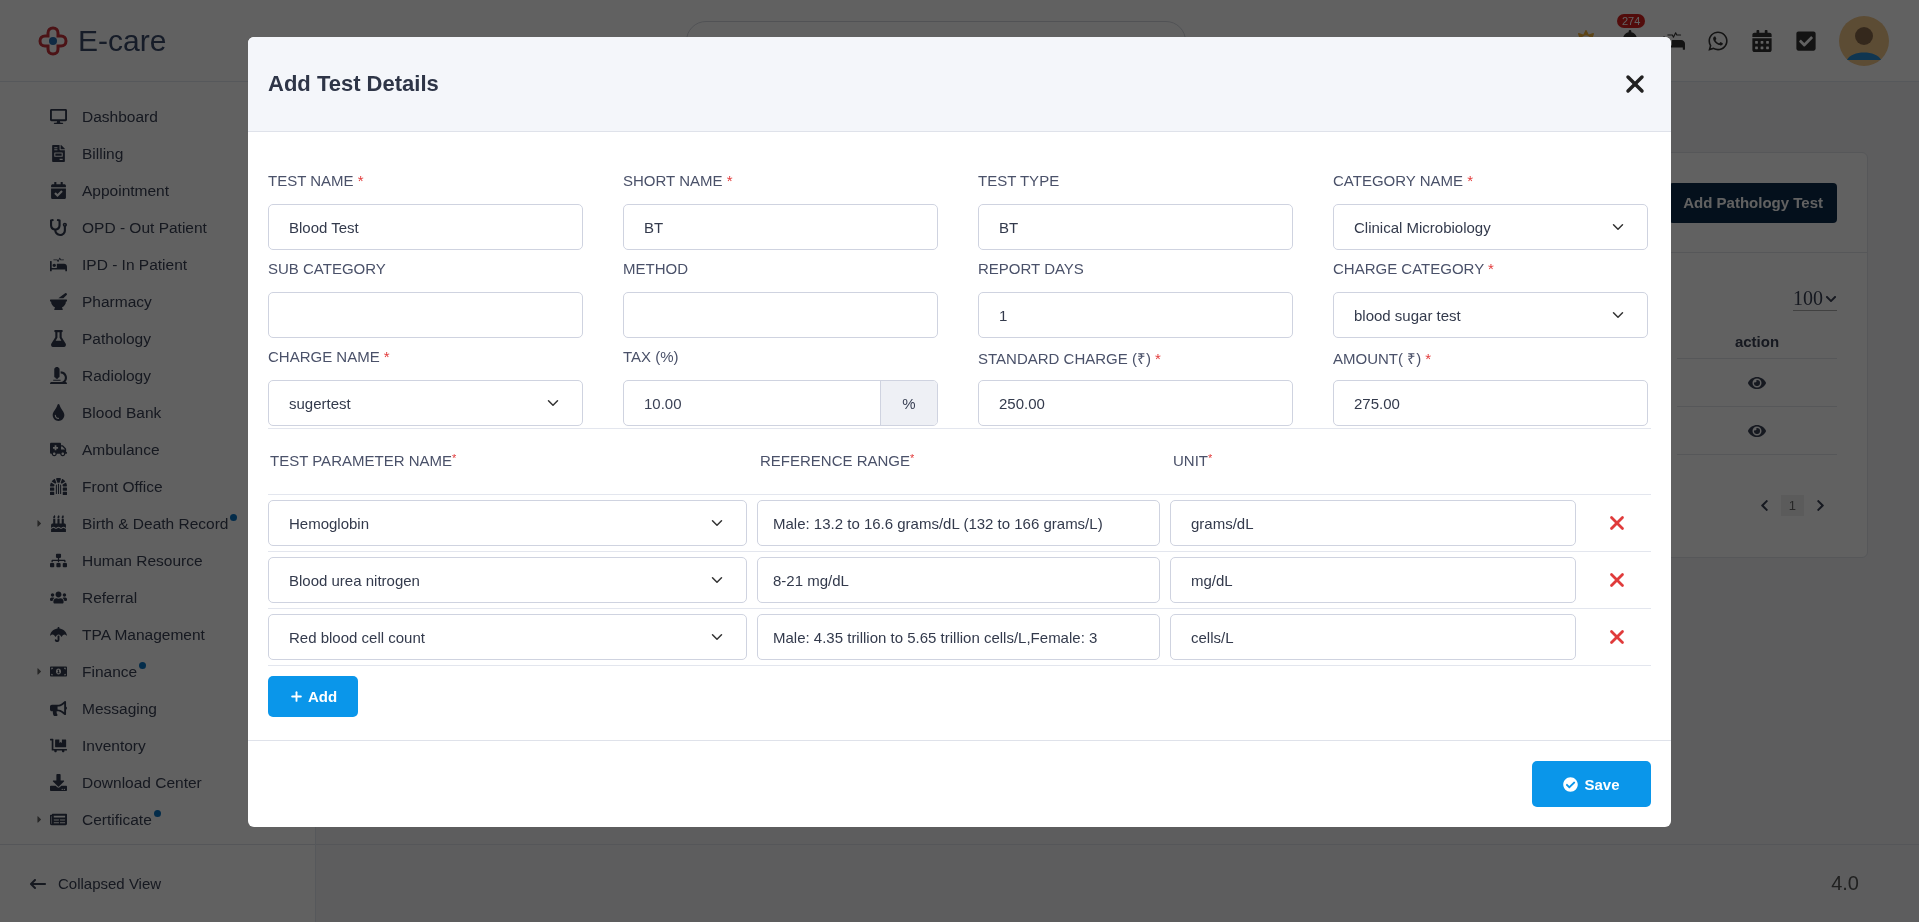 Image resolution: width=1919 pixels, height=922 pixels. Describe the element at coordinates (1383, 358) in the screenshot. I see `field-label: AMOUNT( ₹) *` at that location.